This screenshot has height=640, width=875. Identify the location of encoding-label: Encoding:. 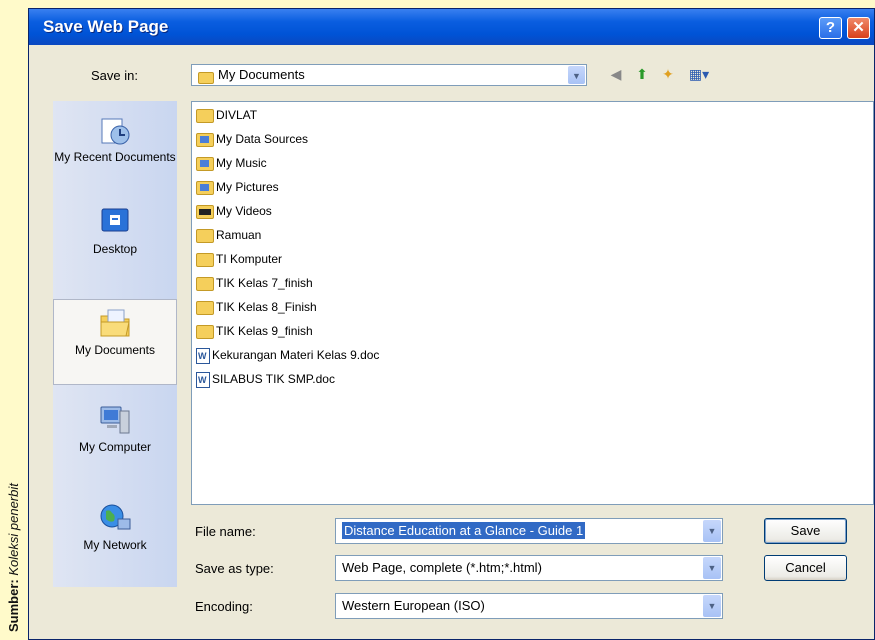
(224, 606).